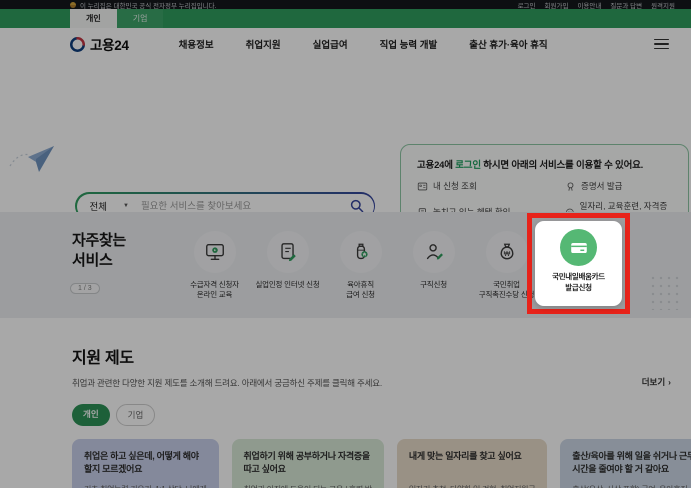  Describe the element at coordinates (618, 186) in the screenshot. I see `benefit-certificate: 증명서 발급` at that location.